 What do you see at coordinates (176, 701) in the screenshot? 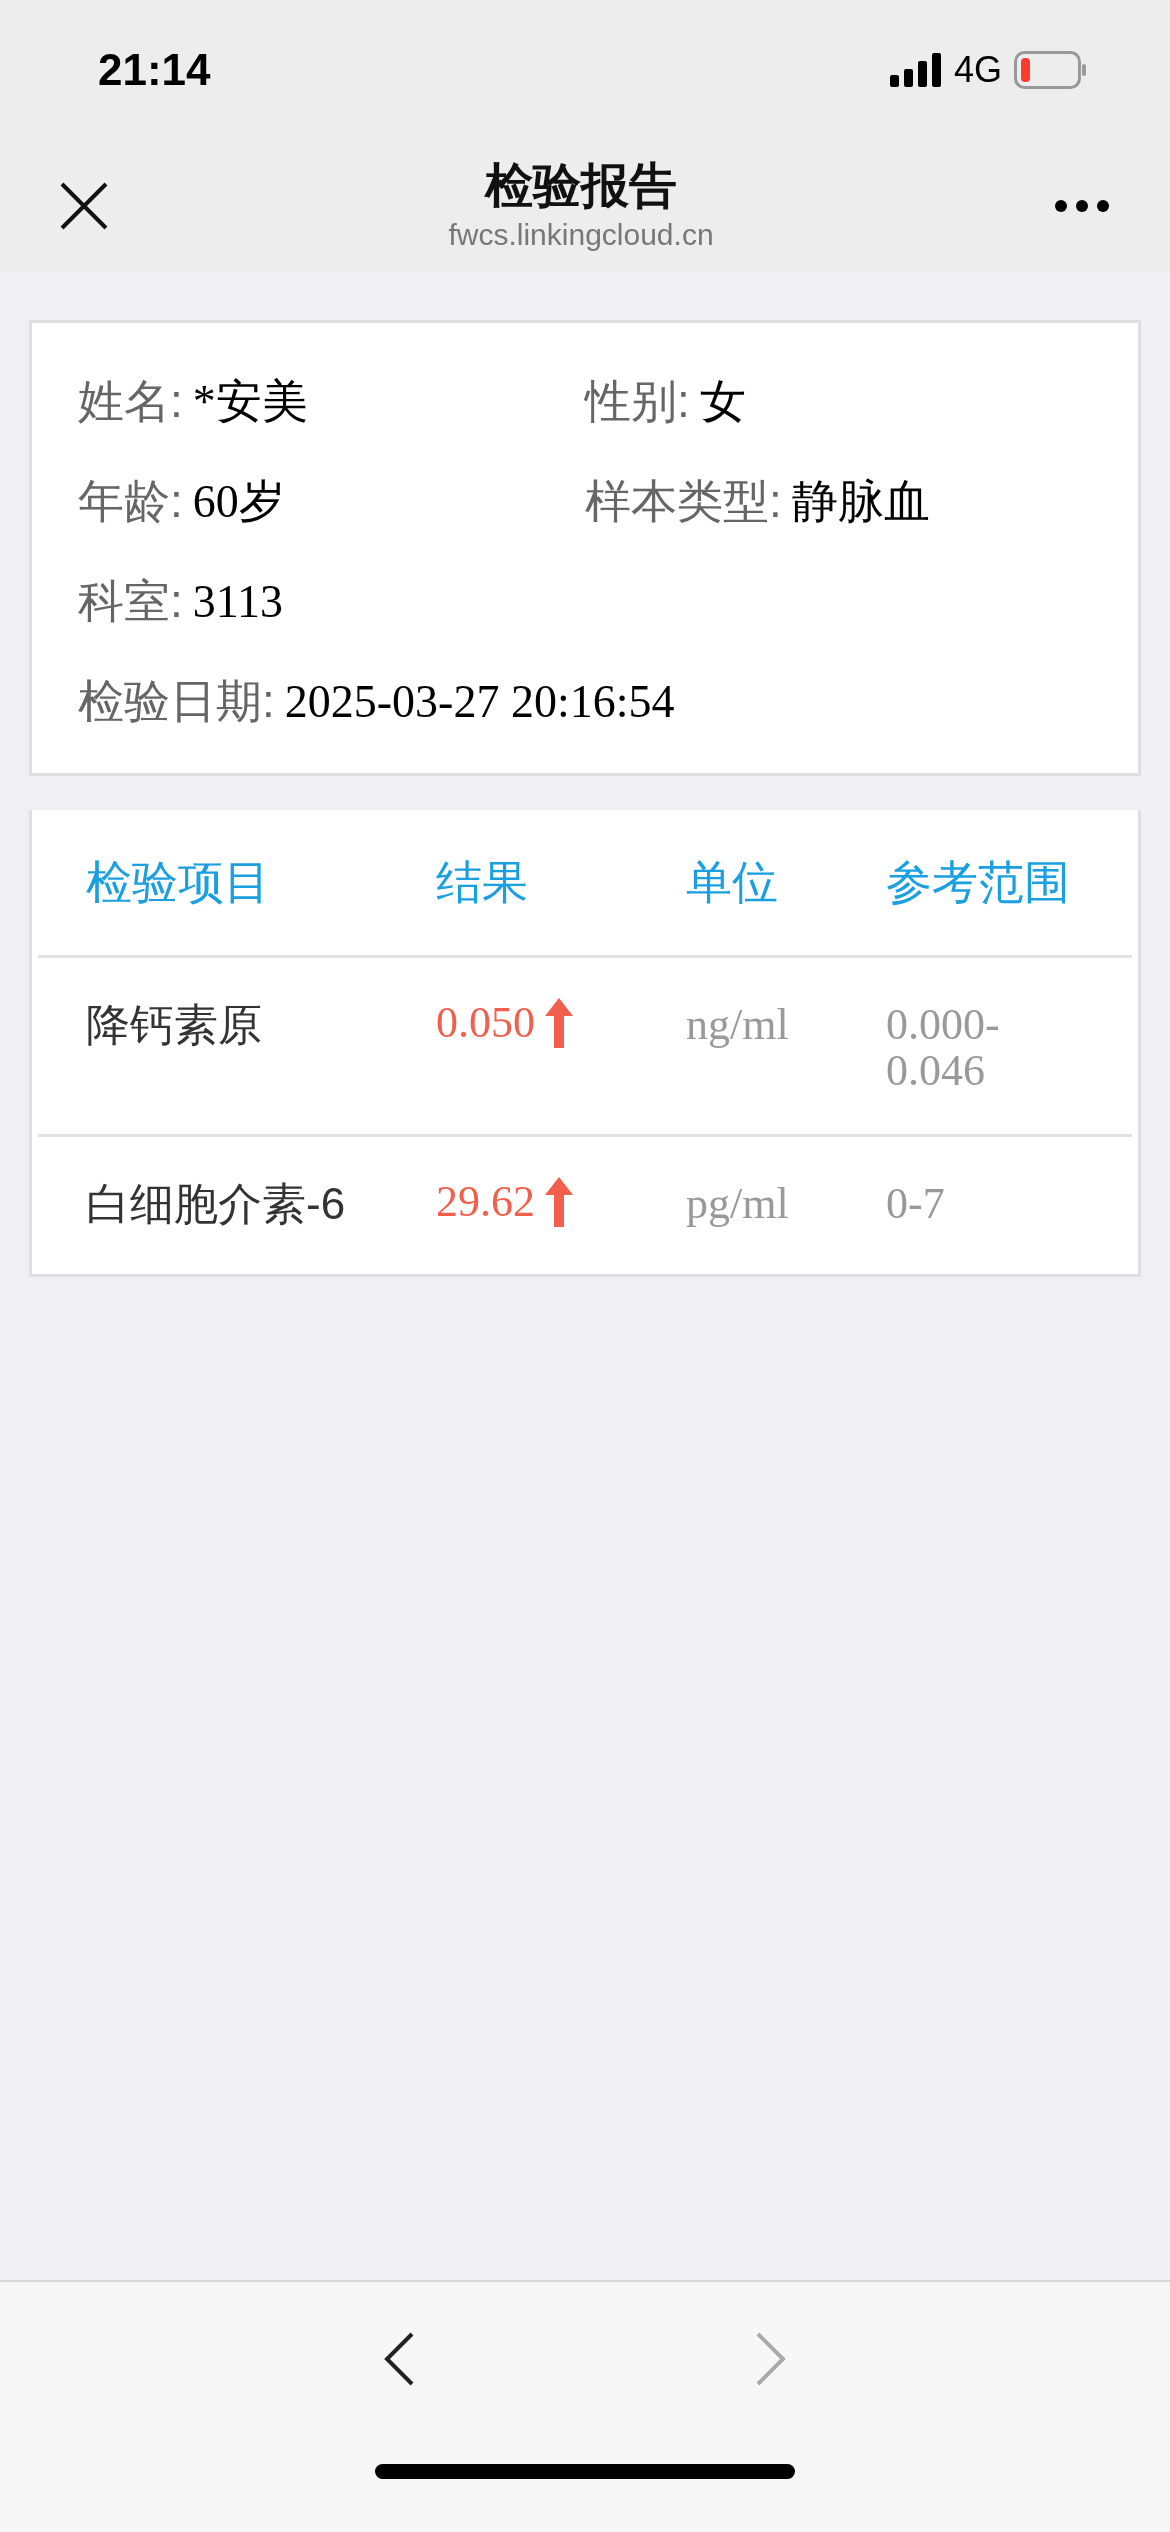
I see `field-label: 检验日期:` at bounding box center [176, 701].